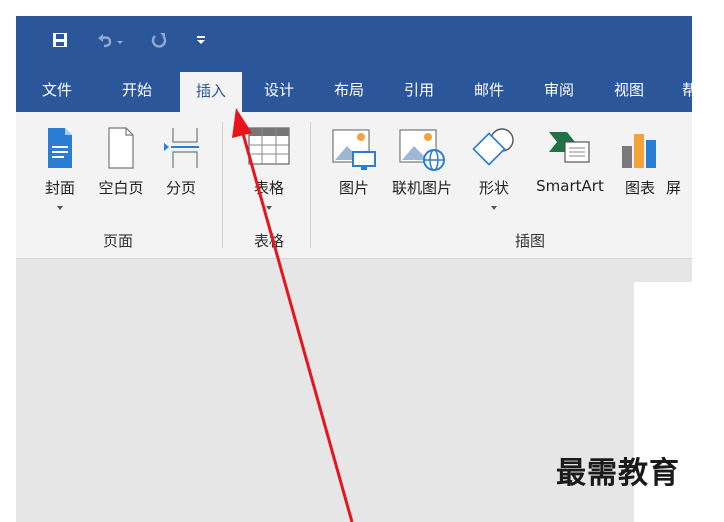 The width and height of the screenshot is (724, 522). I want to click on smartart-label: SmartArt, so click(570, 186).